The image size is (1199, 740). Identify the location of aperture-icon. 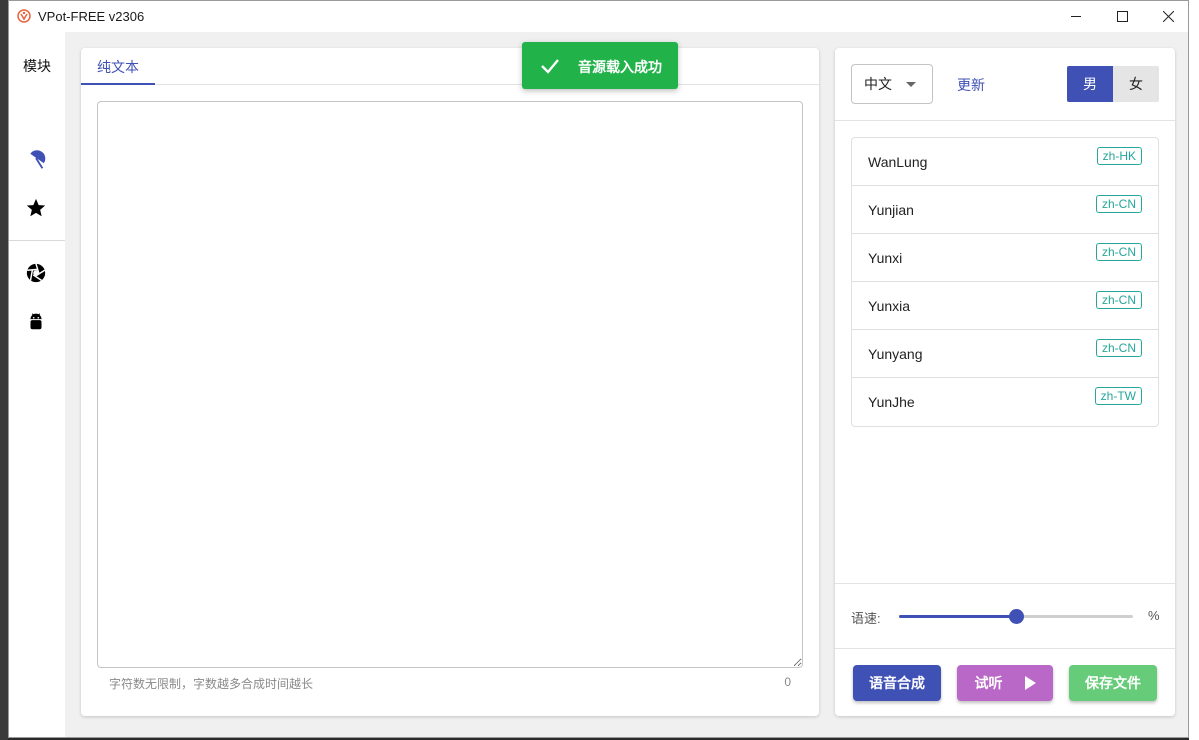
(36, 273).